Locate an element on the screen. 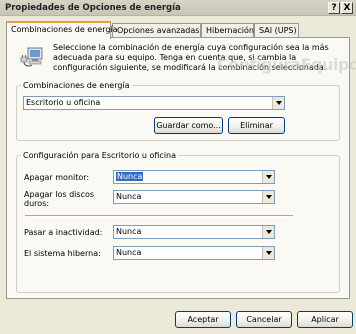 The width and height of the screenshot is (356, 334). power-plug-computer-icon is located at coordinates (32, 58).